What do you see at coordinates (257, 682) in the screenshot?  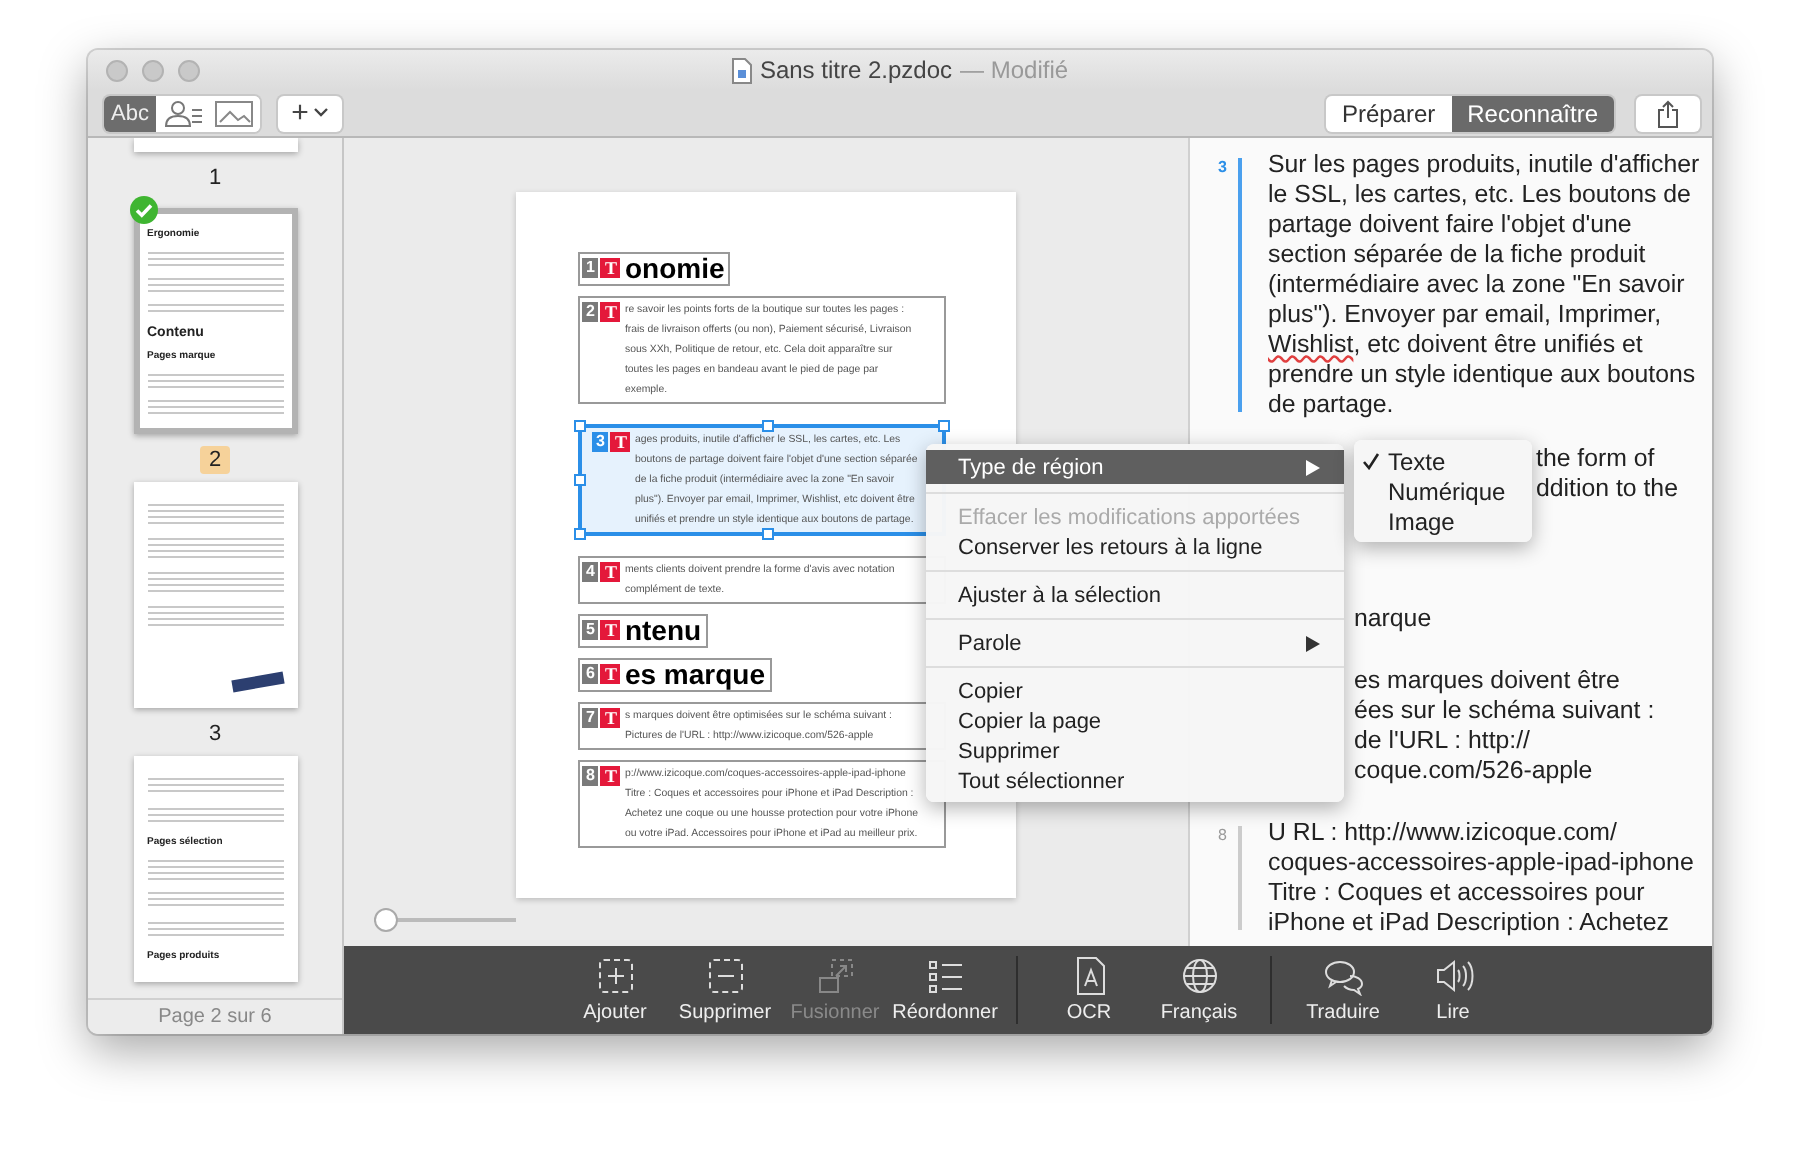 I see `photo-placeholder` at bounding box center [257, 682].